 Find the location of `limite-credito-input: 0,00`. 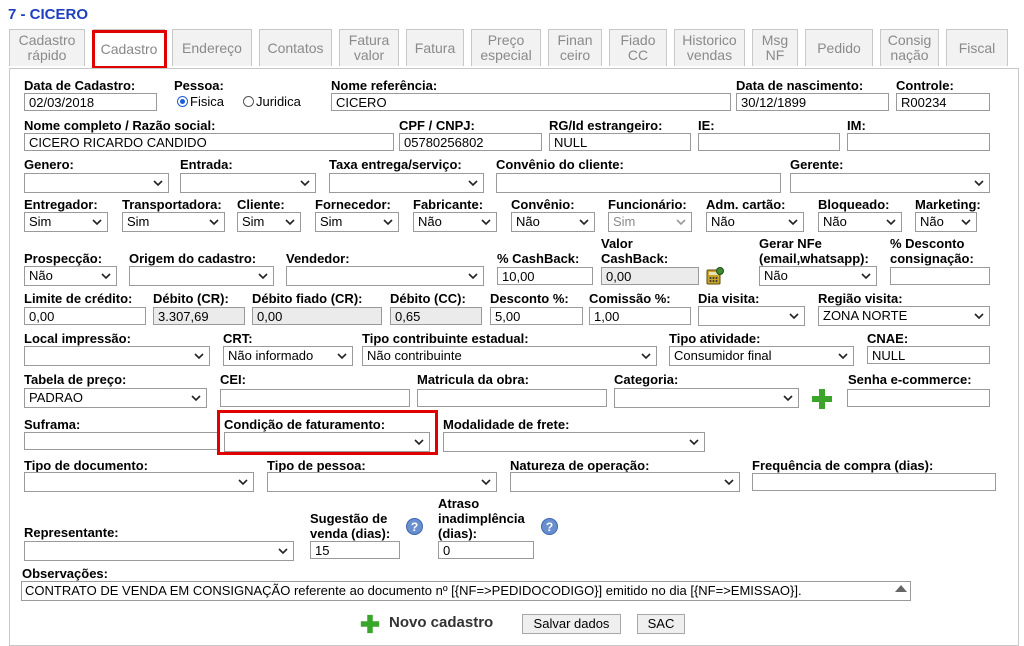

limite-credito-input: 0,00 is located at coordinates (85, 316).